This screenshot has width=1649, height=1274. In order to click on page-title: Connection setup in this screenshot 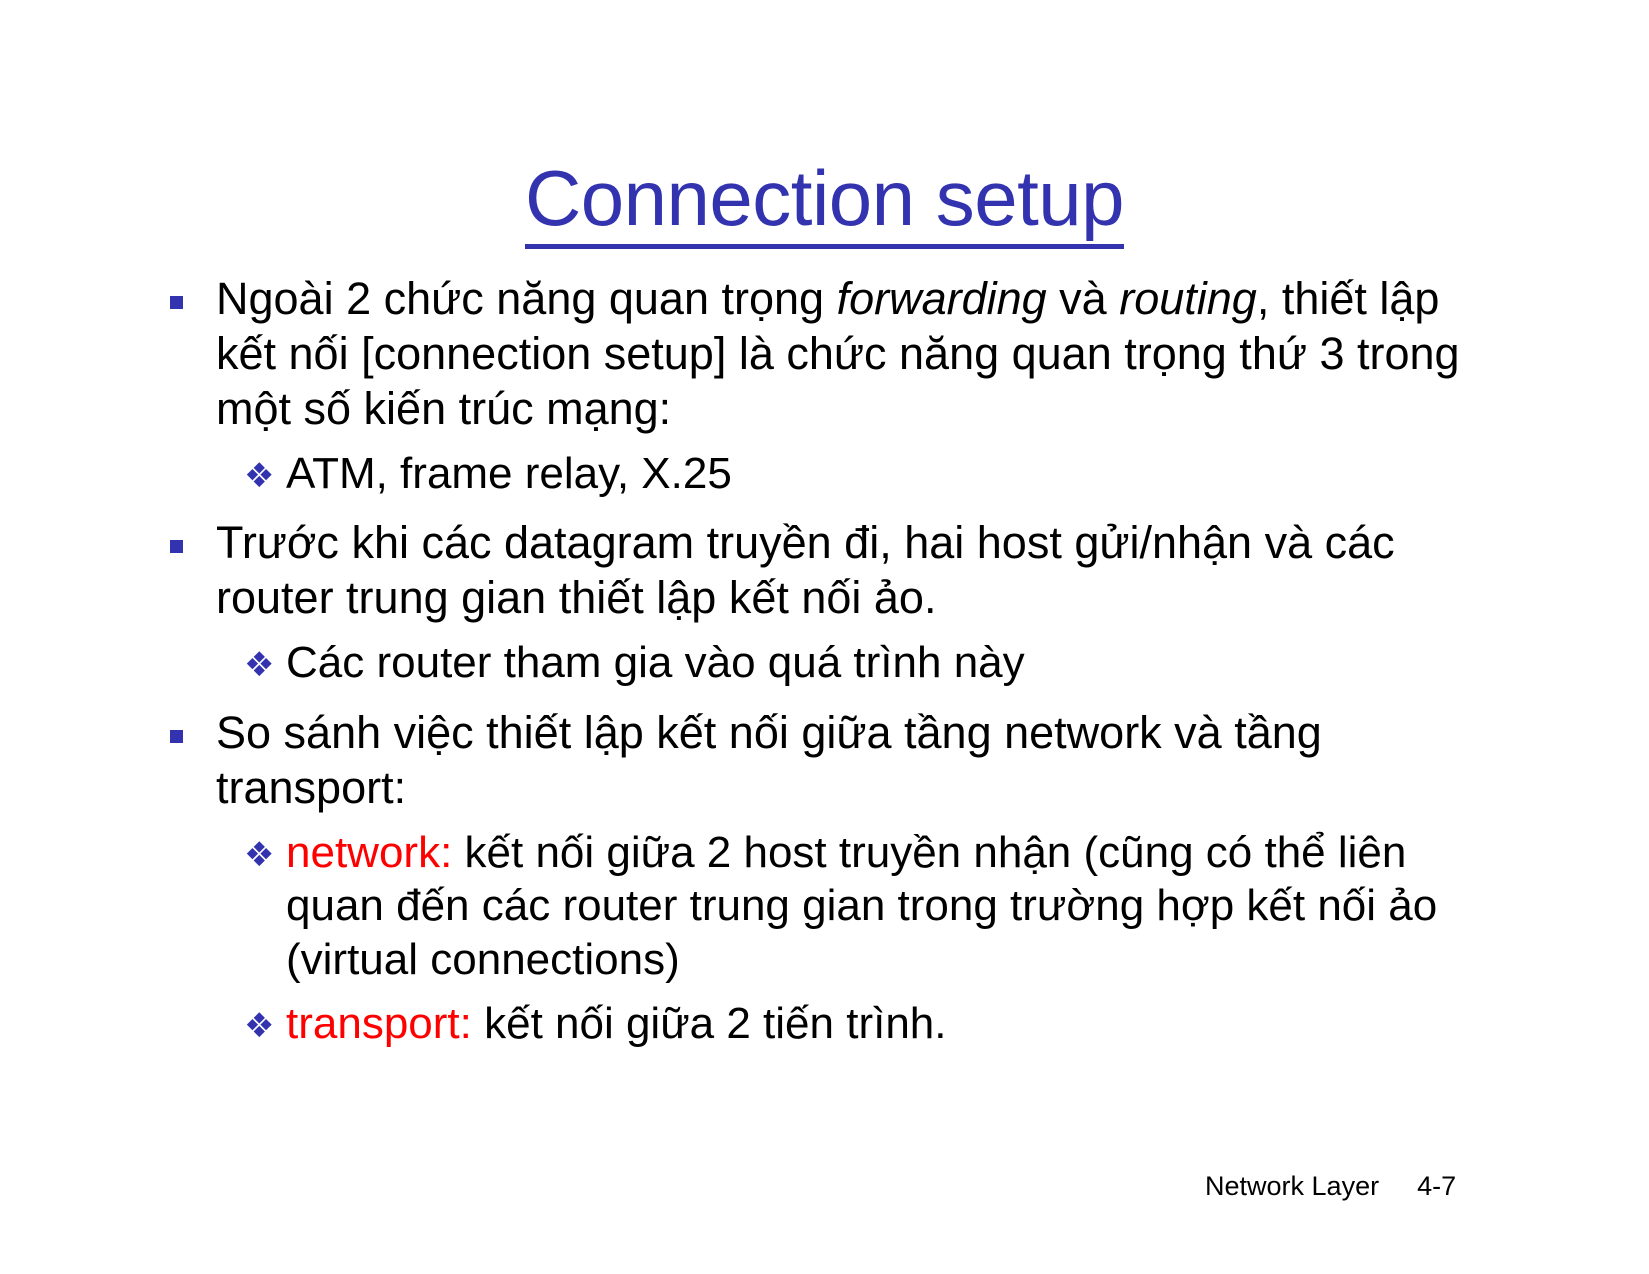, I will do `click(824, 203)`.